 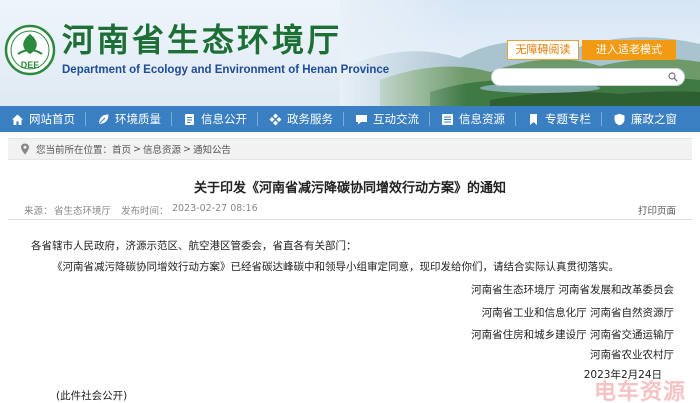 I want to click on nav-item-environment-quality: 环境质量, so click(x=123, y=119).